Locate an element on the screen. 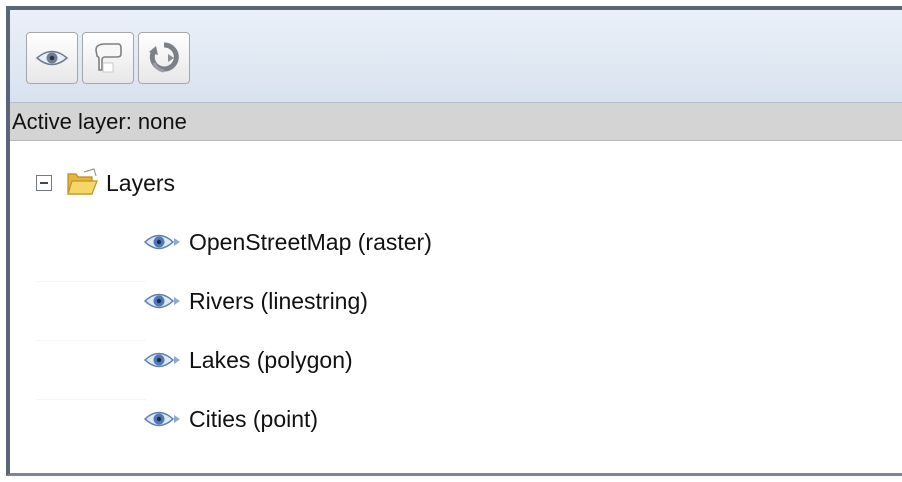 The height and width of the screenshot is (482, 902). select-icon is located at coordinates (108, 58).